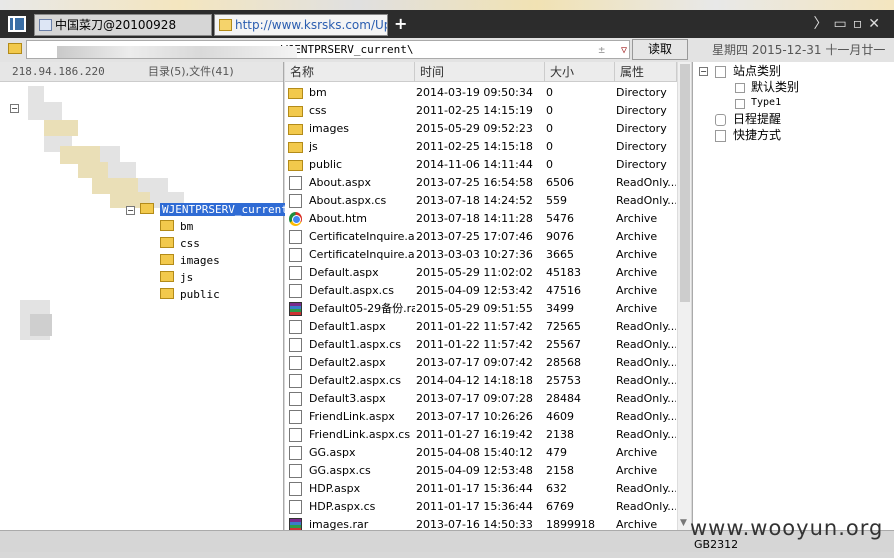  What do you see at coordinates (400, 24) in the screenshot?
I see `new-tab-button: +` at bounding box center [400, 24].